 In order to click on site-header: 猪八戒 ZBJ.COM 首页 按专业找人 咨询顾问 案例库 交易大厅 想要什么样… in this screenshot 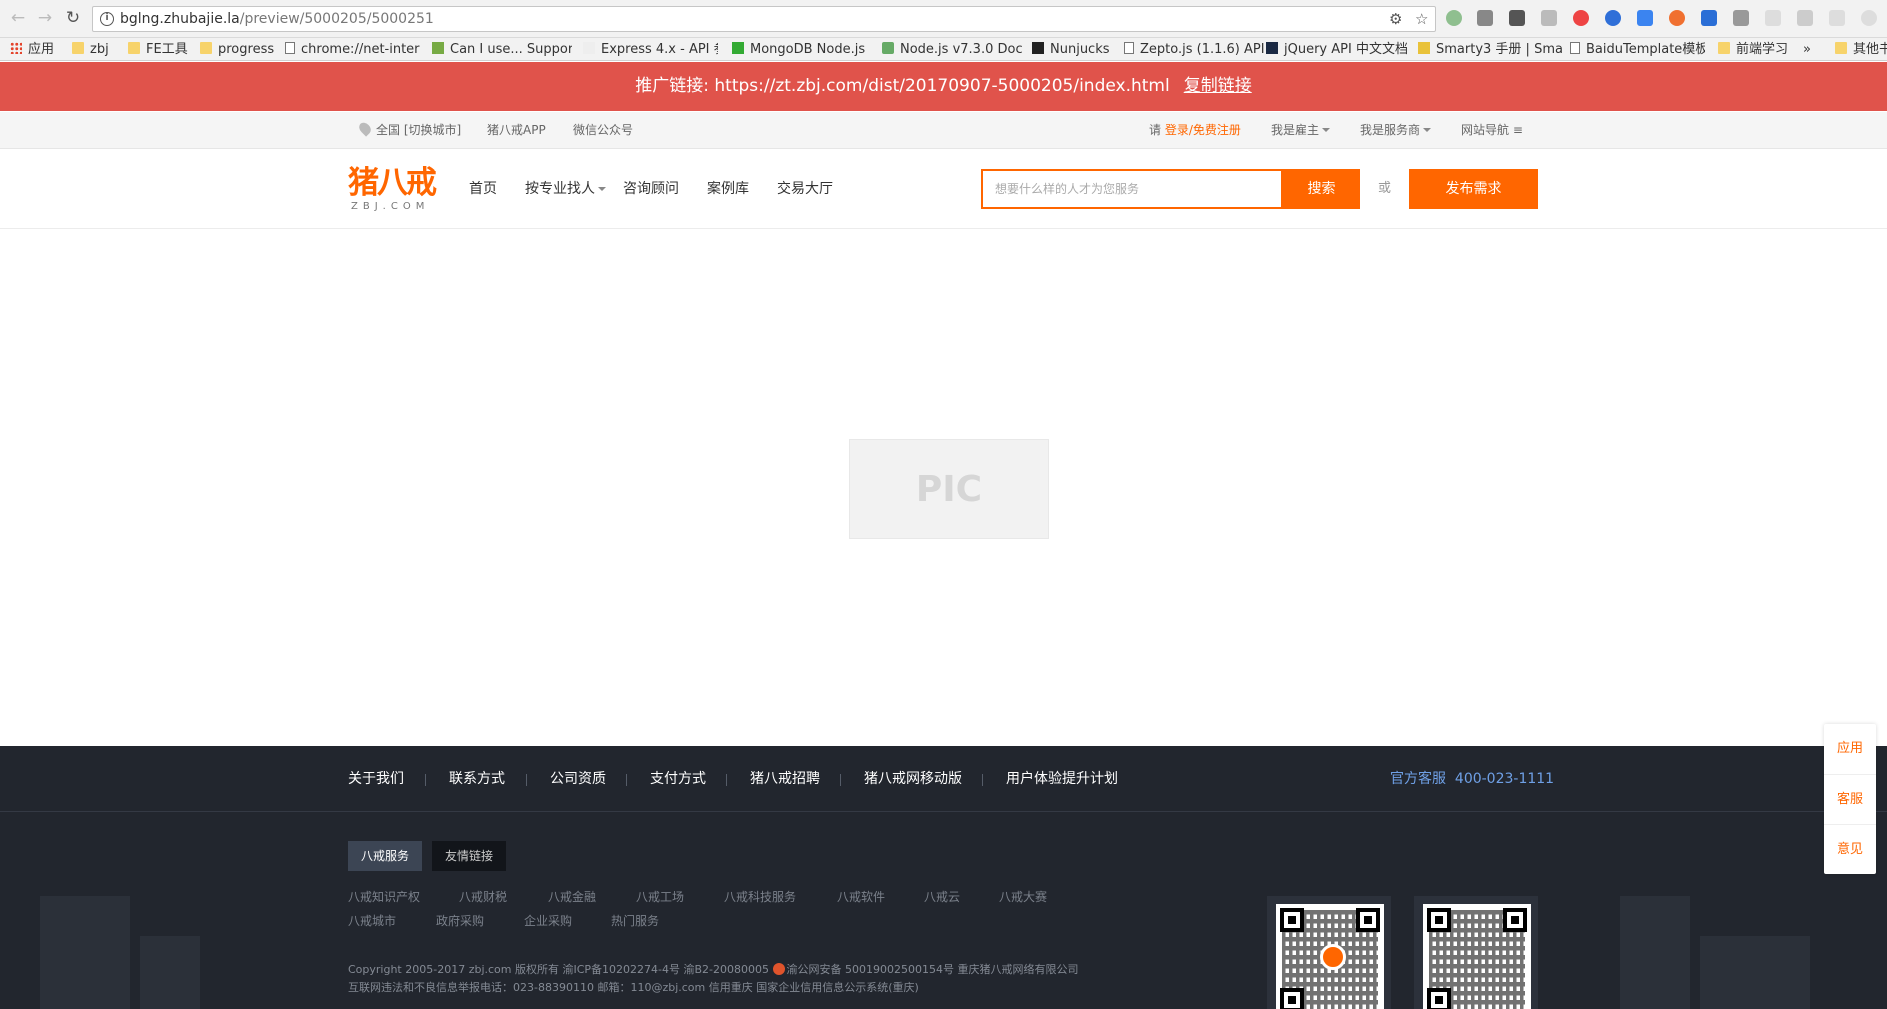, I will do `click(943, 189)`.